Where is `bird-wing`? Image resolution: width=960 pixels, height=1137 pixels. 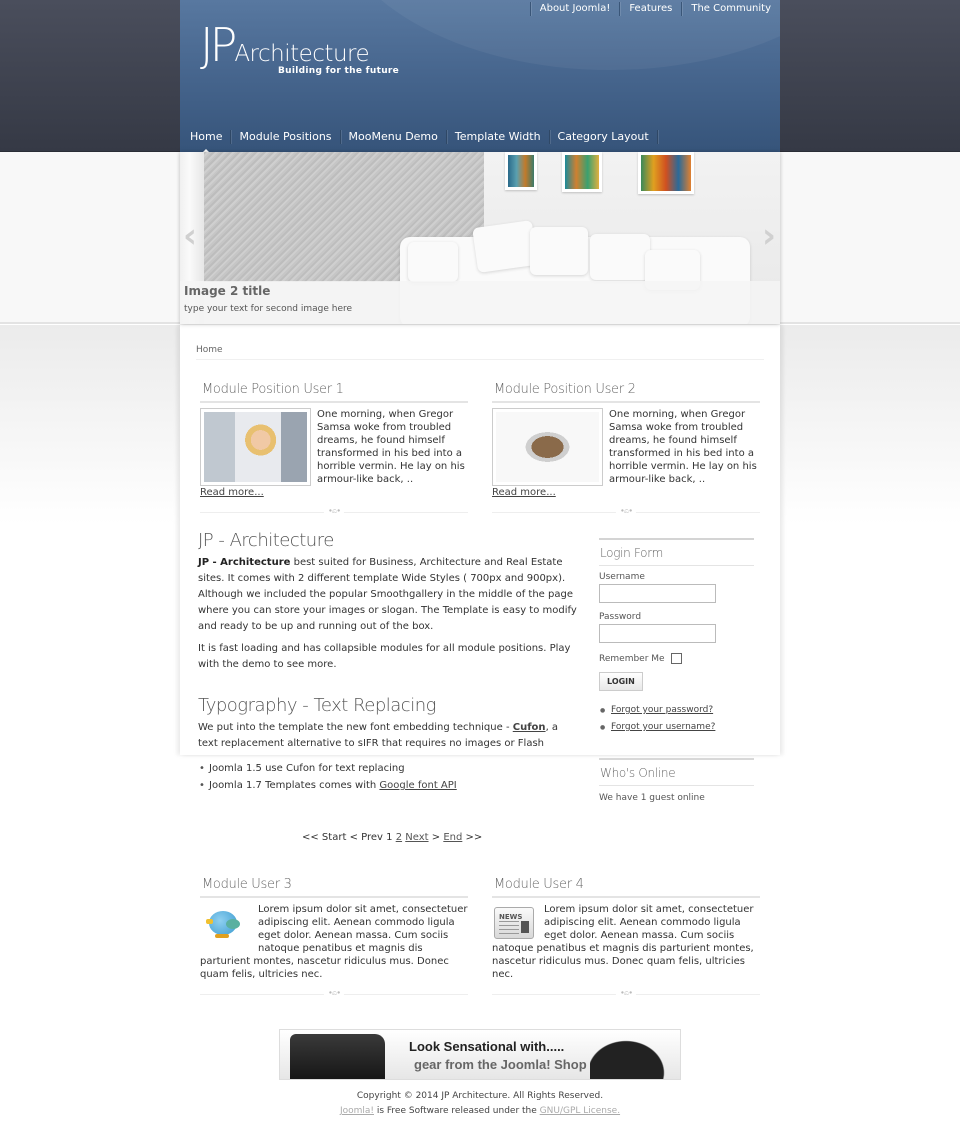
bird-wing is located at coordinates (233, 924).